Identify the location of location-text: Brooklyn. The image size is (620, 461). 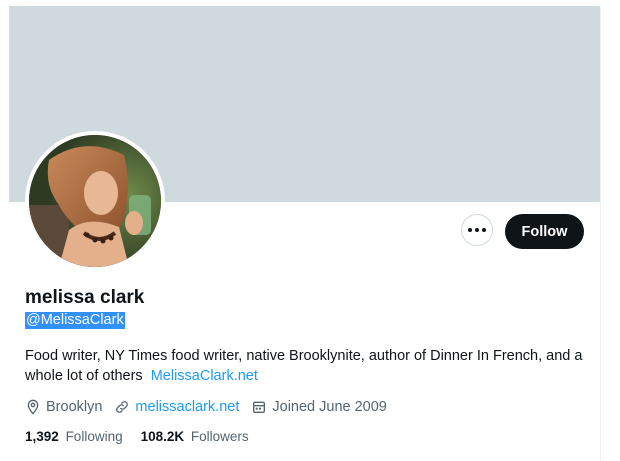
(74, 407).